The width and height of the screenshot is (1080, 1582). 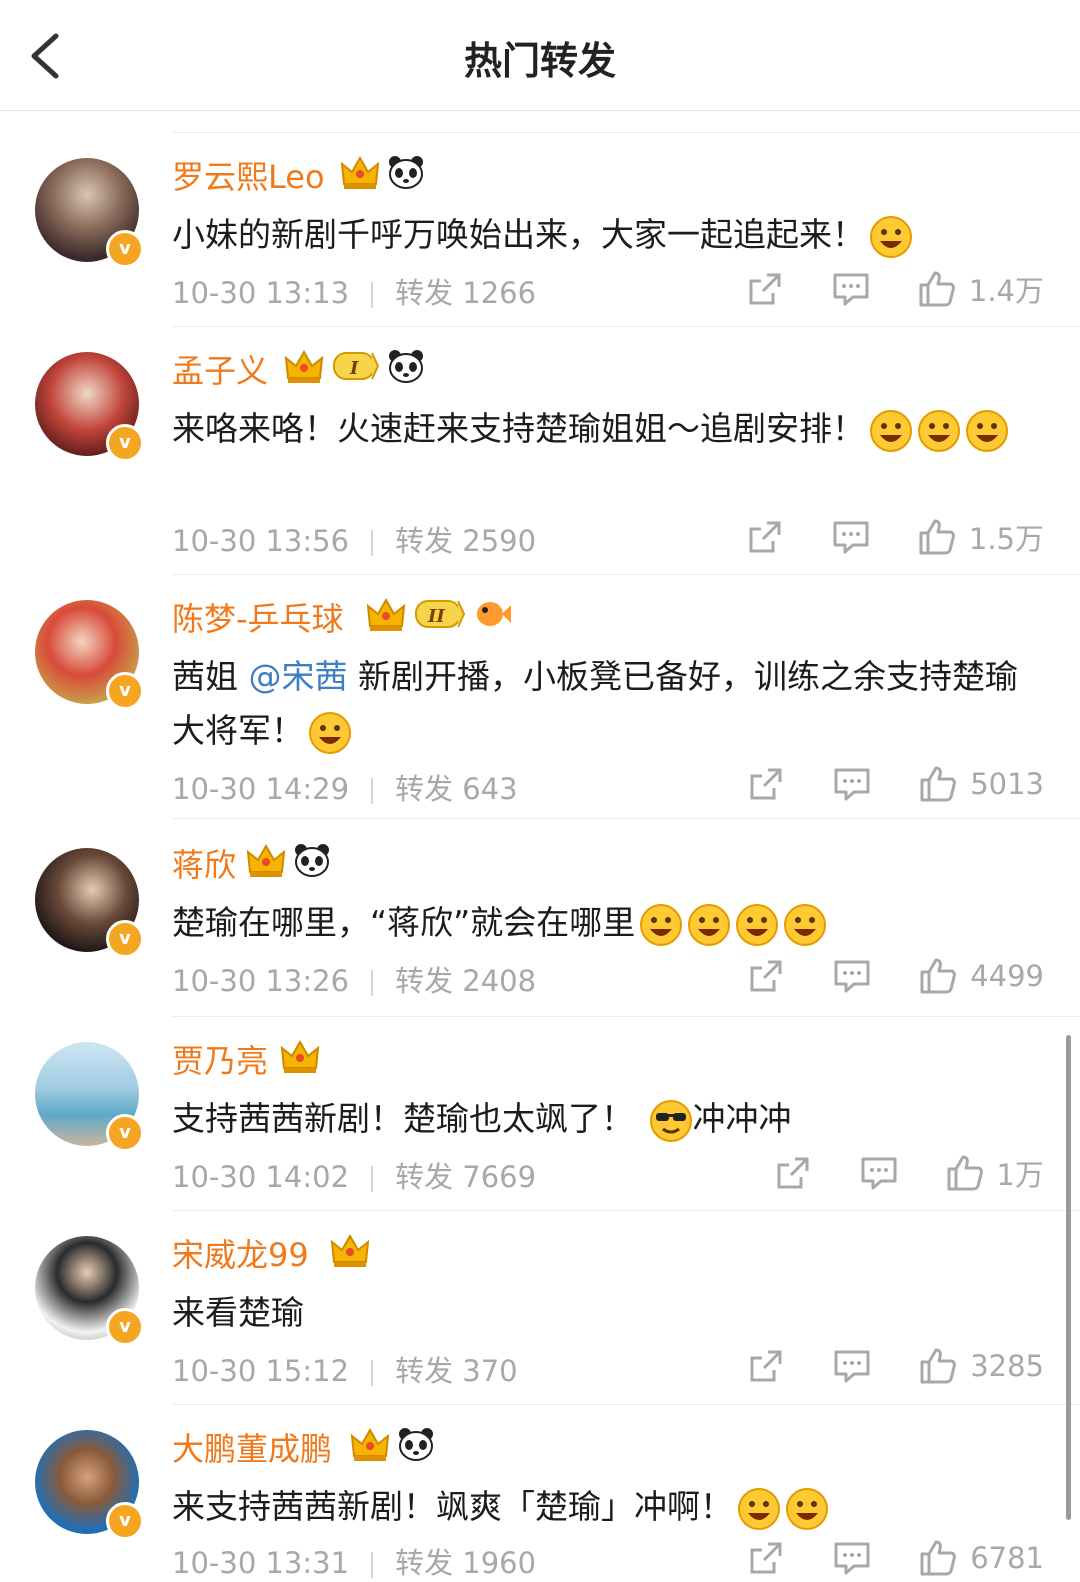 What do you see at coordinates (981, 1558) in the screenshot?
I see `like-button: 6781` at bounding box center [981, 1558].